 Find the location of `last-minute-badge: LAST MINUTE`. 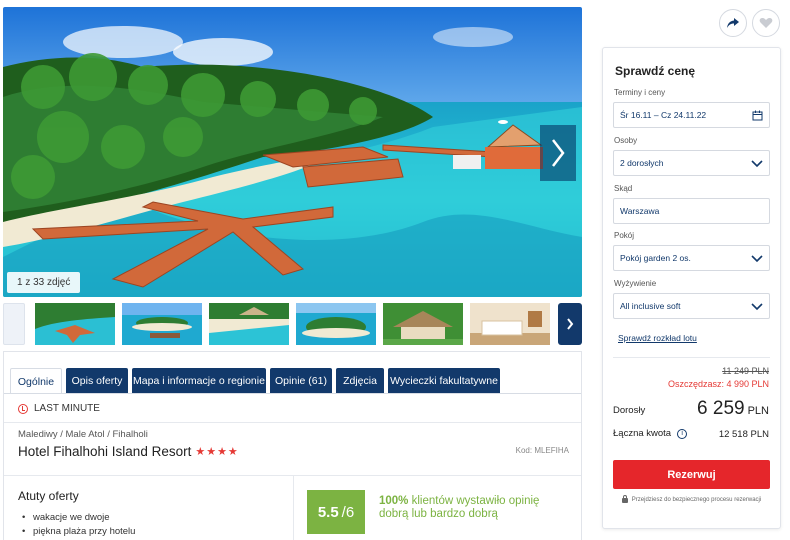

last-minute-badge: LAST MINUTE is located at coordinates (59, 408).